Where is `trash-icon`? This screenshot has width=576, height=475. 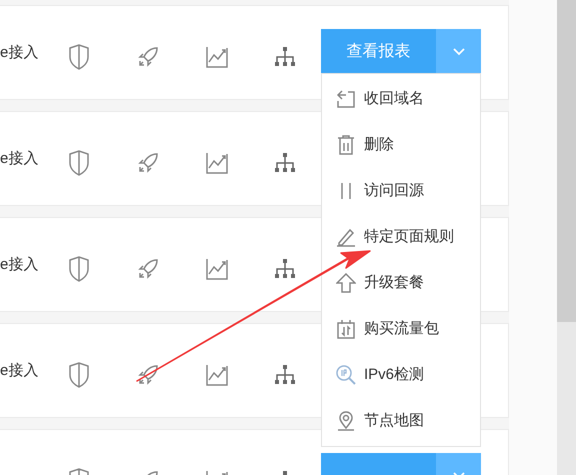
trash-icon is located at coordinates (346, 145).